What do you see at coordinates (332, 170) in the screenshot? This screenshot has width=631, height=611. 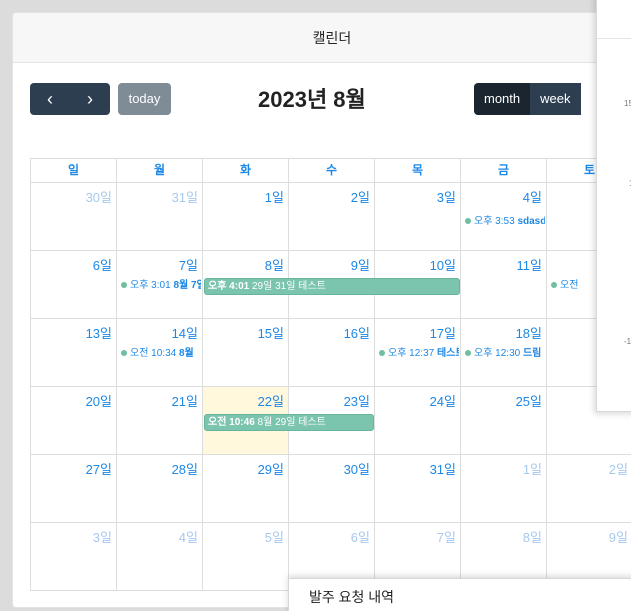 I see `weekday-wed: 수` at bounding box center [332, 170].